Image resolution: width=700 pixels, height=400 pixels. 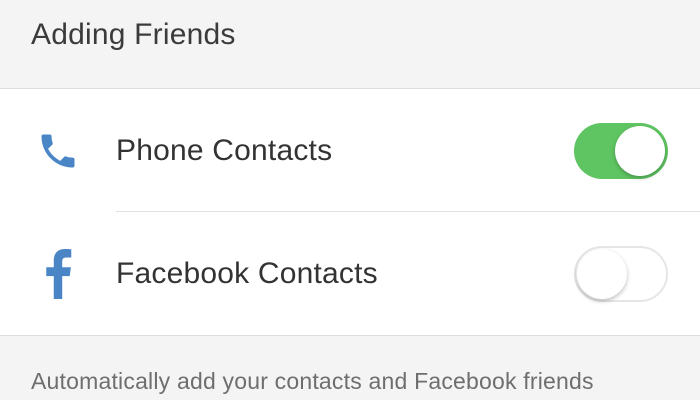 I want to click on facebook-contacts-toggle, so click(x=621, y=273).